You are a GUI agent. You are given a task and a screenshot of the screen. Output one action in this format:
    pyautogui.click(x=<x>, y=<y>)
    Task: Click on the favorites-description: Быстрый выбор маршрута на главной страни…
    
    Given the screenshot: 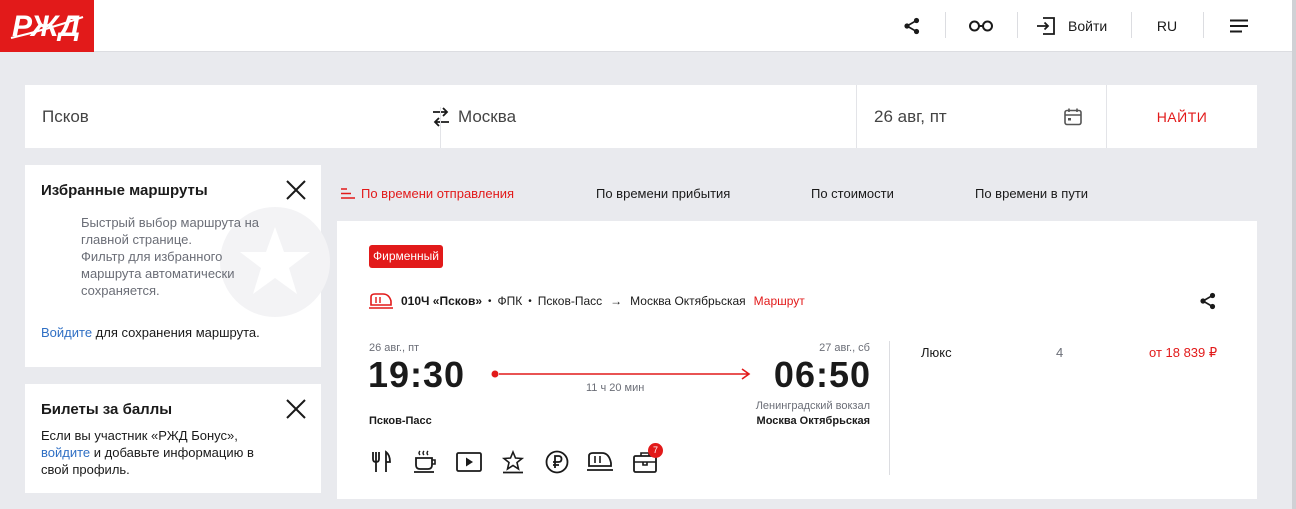 What is the action you would take?
    pyautogui.click(x=170, y=256)
    